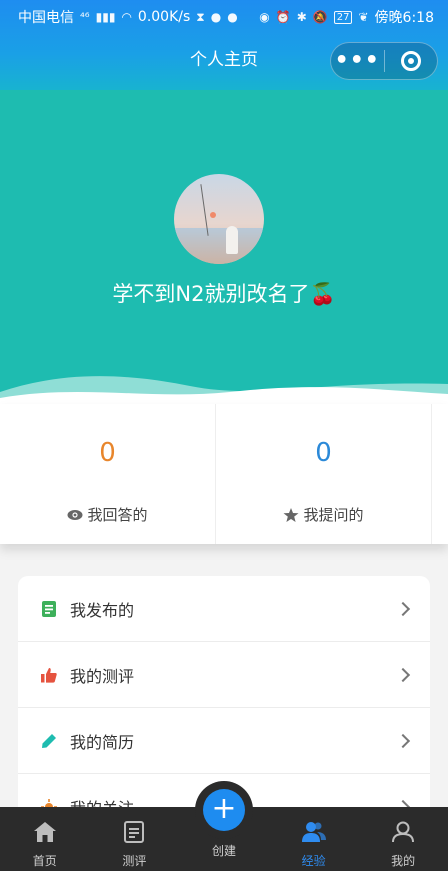 Image resolution: width=448 pixels, height=871 pixels. I want to click on clock-time: 傍晚6:18, so click(404, 18).